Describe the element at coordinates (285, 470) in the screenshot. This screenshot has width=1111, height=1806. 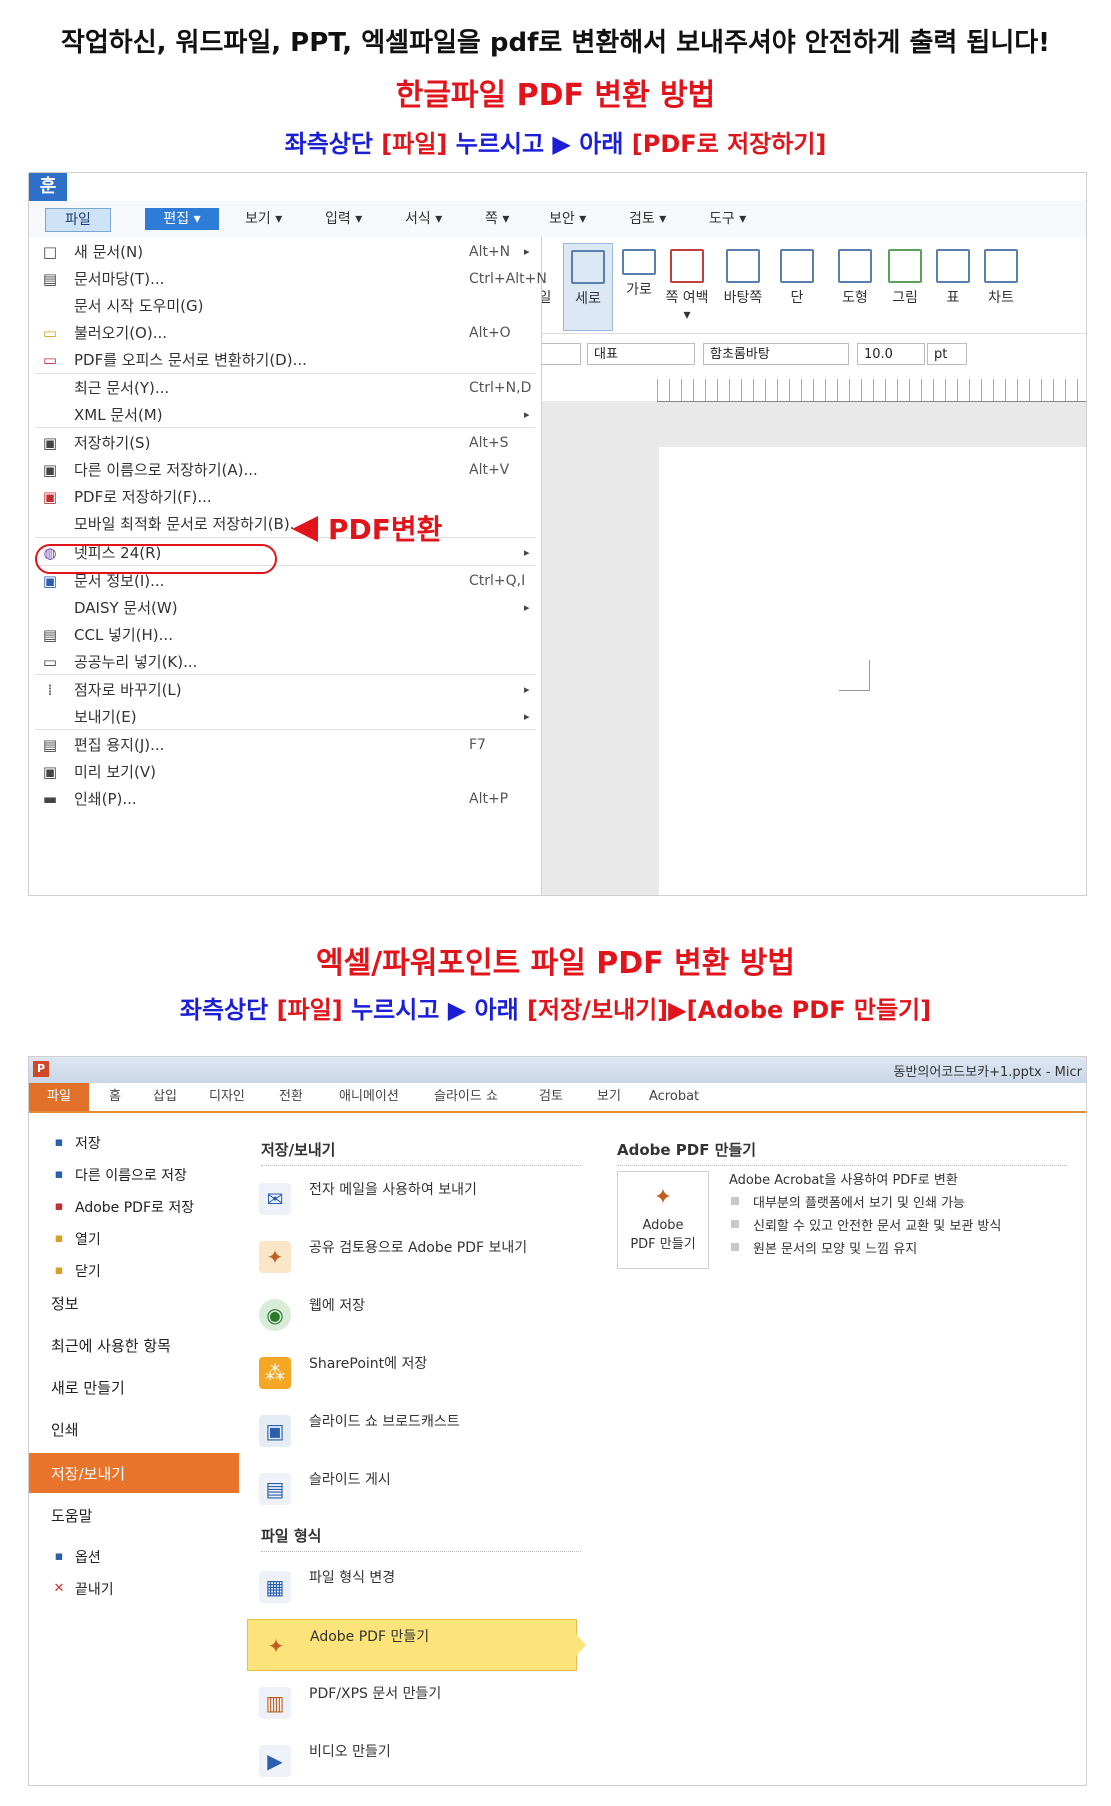
I see `menu-save-as: ▣ 다른 이름으로 저장하기(A)... Alt+V` at that location.